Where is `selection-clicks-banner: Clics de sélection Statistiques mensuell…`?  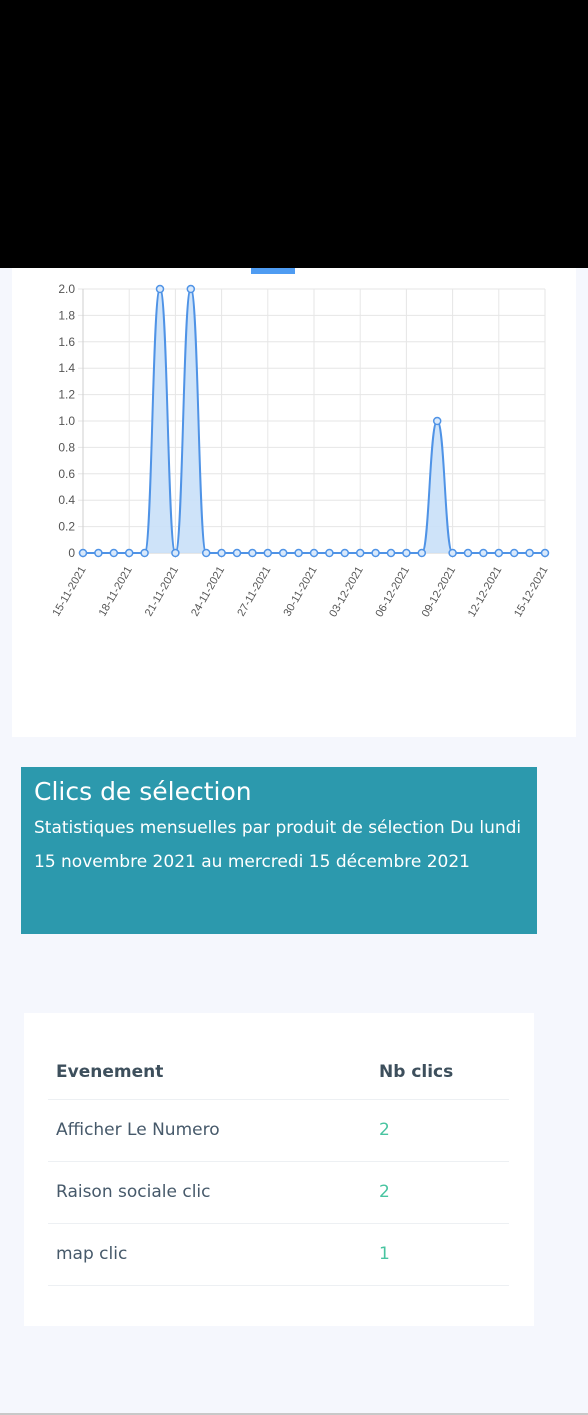
selection-clicks-banner: Clics de sélection Statistiques mensuell… is located at coordinates (279, 850).